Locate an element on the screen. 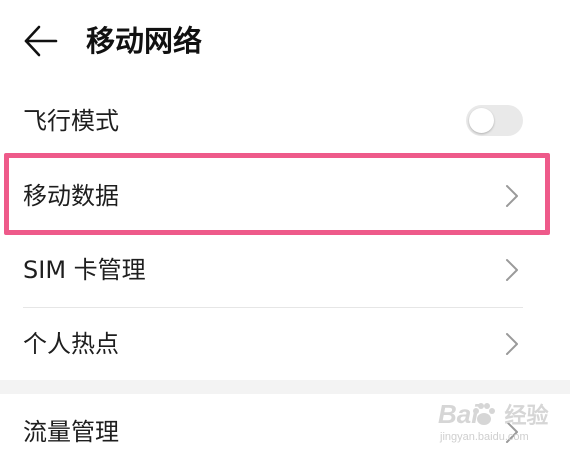 This screenshot has width=570, height=470. toggle-knob is located at coordinates (481, 120).